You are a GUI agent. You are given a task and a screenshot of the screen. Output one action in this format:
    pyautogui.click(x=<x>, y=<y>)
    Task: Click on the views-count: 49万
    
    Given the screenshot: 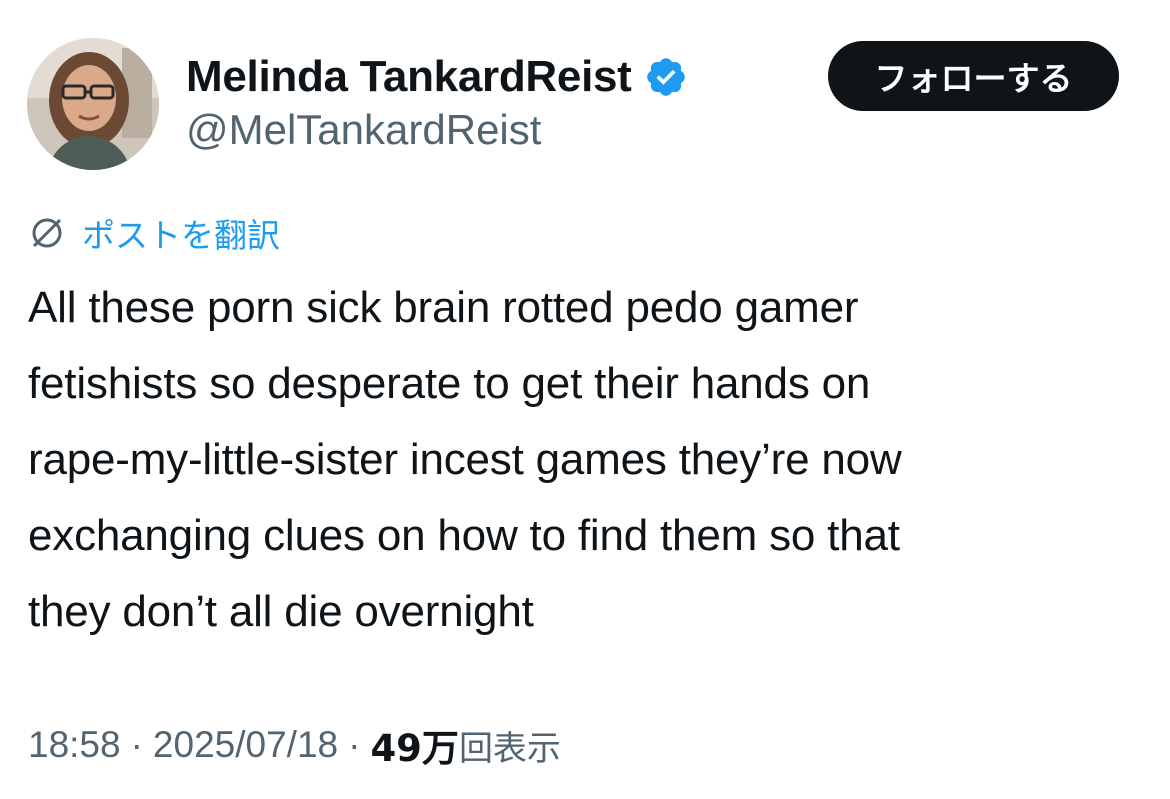 What is the action you would take?
    pyautogui.click(x=414, y=748)
    